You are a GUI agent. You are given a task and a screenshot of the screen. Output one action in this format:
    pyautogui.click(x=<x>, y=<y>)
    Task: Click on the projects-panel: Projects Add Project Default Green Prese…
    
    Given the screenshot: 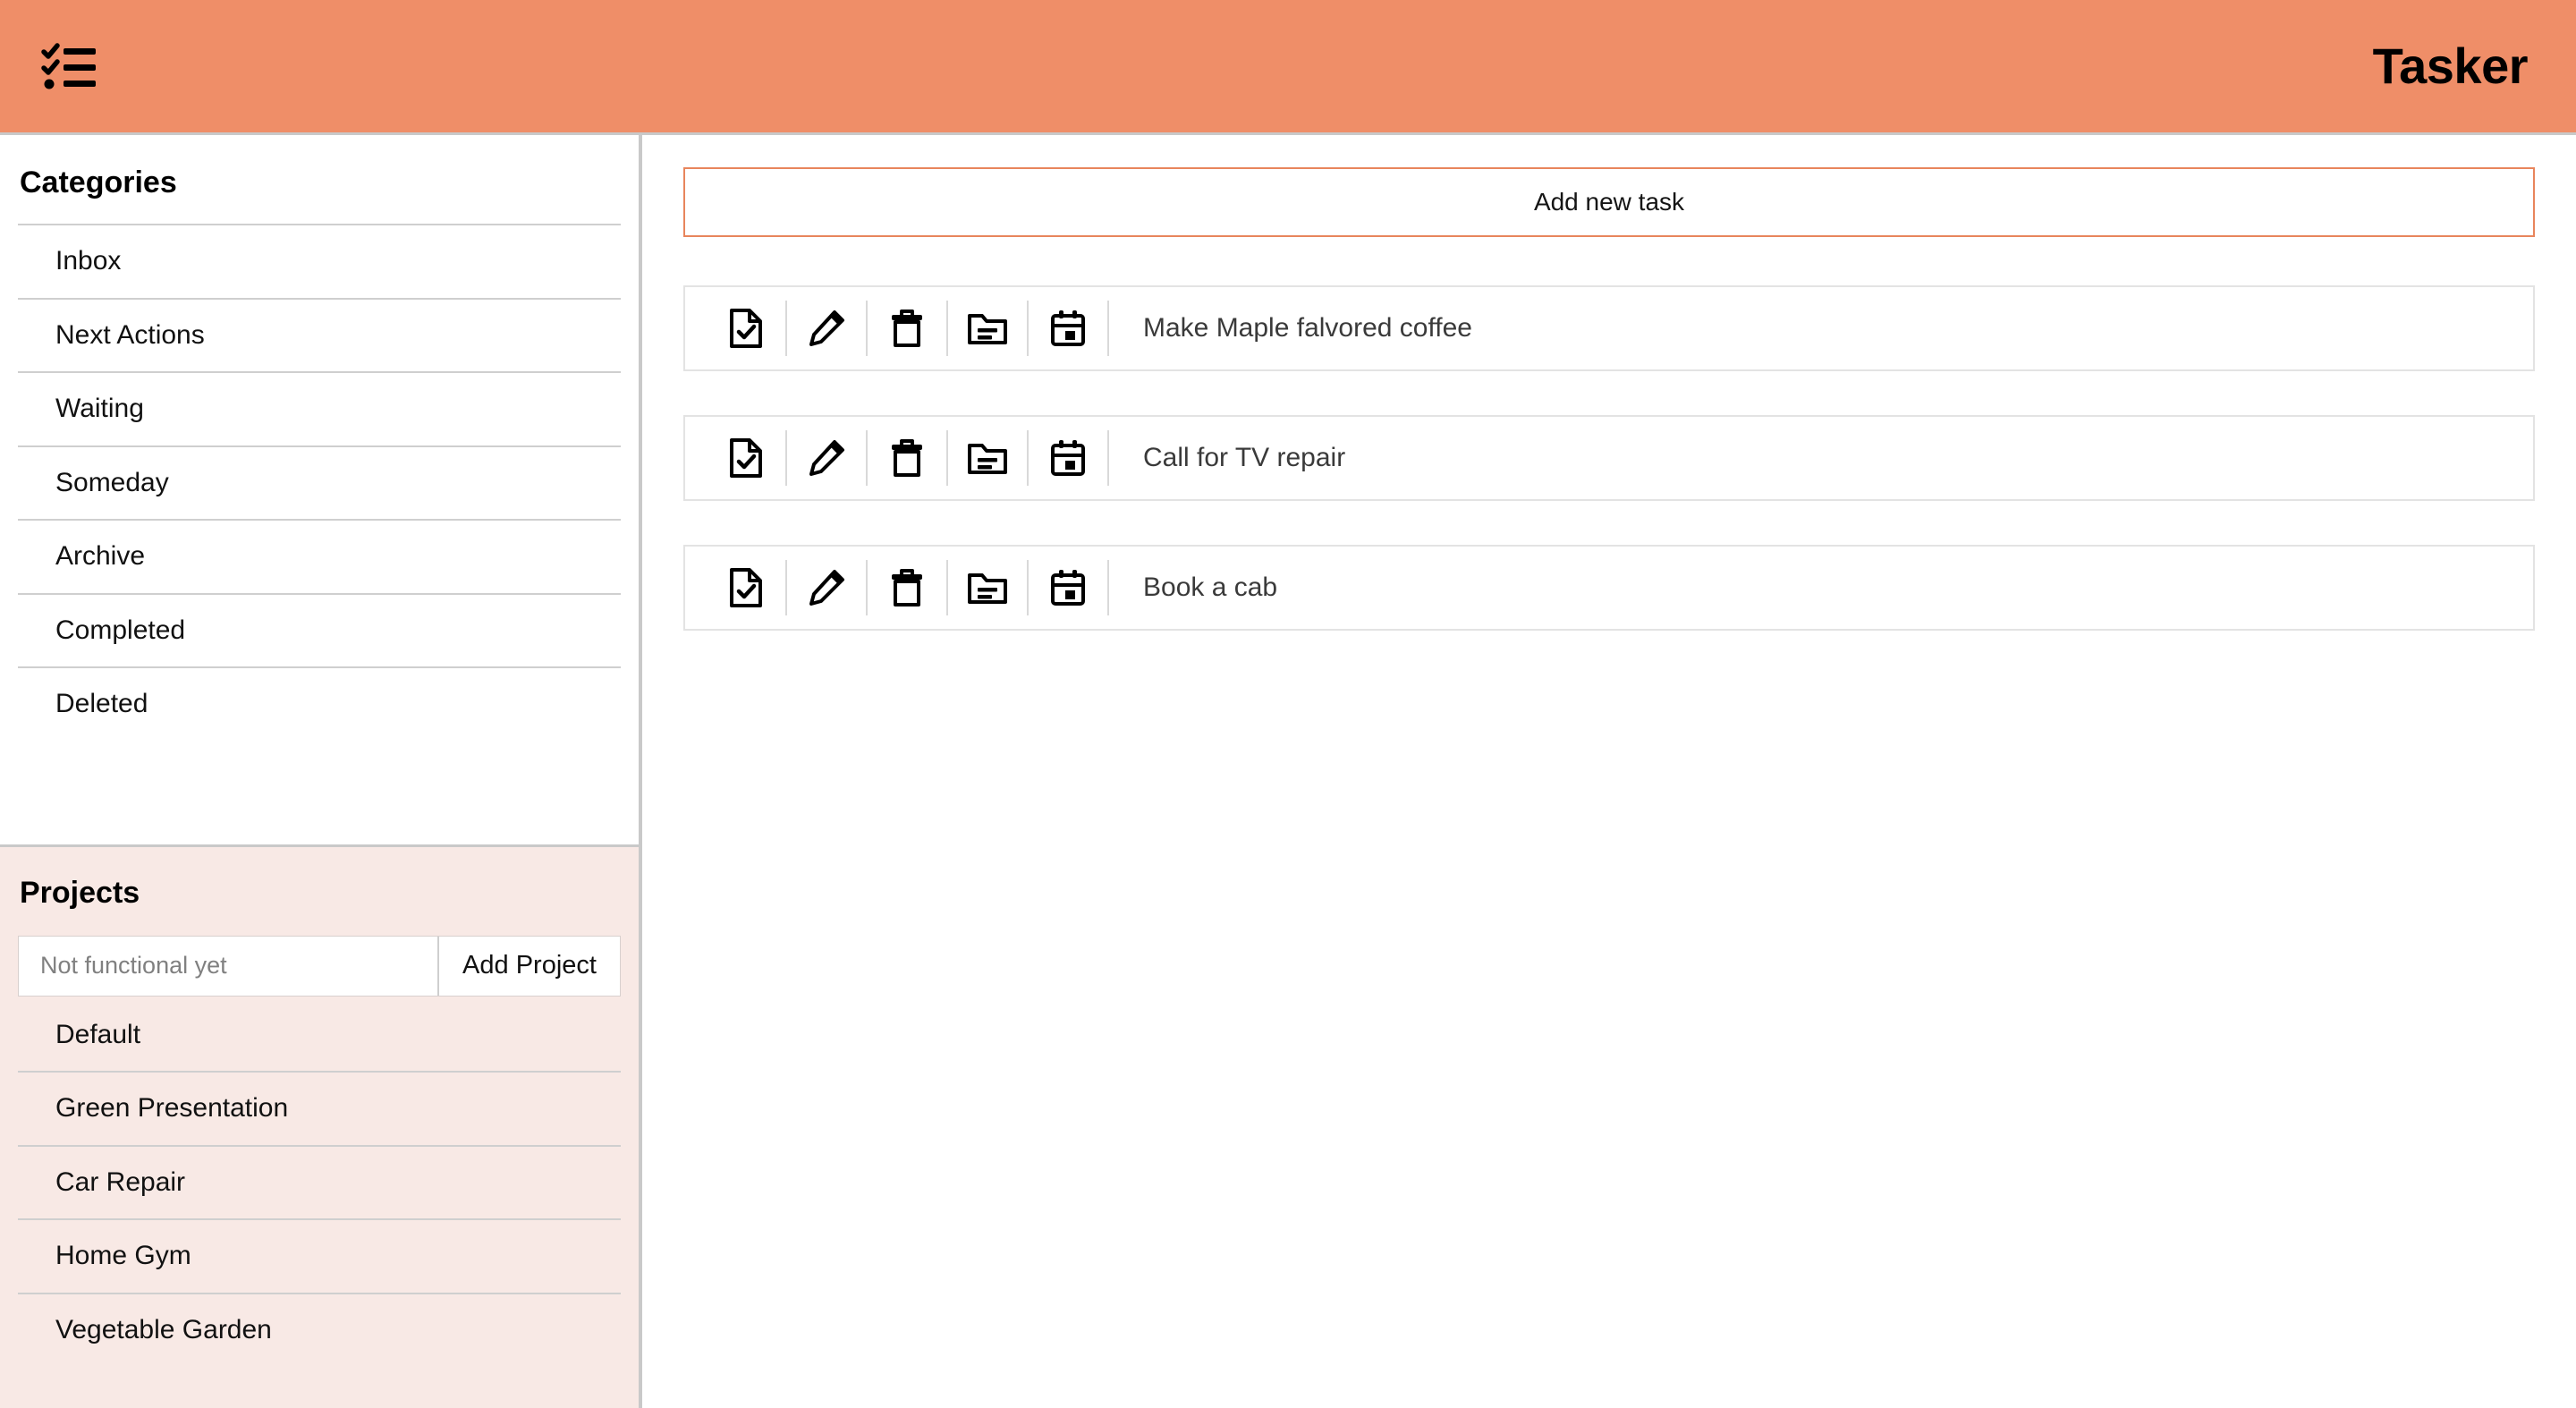 What is the action you would take?
    pyautogui.click(x=319, y=1126)
    